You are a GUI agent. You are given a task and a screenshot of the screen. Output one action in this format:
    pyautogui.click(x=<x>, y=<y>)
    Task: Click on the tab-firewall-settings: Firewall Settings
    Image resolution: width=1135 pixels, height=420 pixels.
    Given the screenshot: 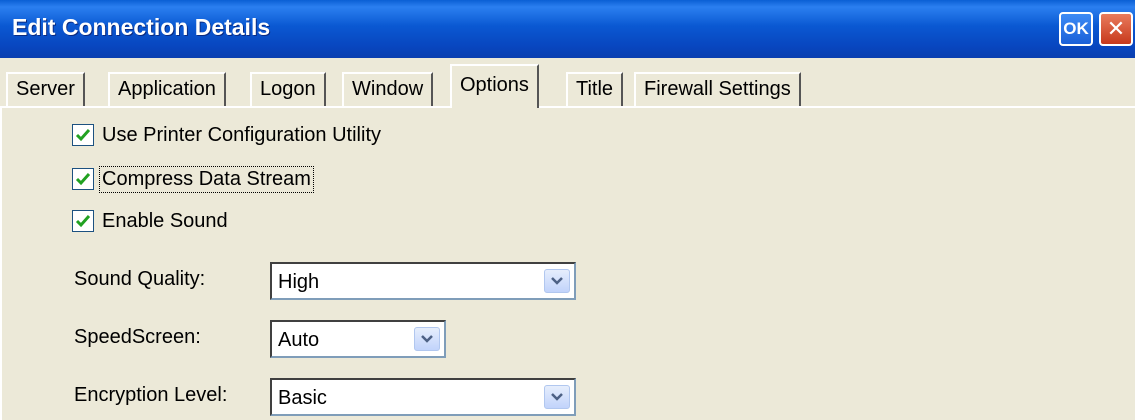 What is the action you would take?
    pyautogui.click(x=717, y=89)
    